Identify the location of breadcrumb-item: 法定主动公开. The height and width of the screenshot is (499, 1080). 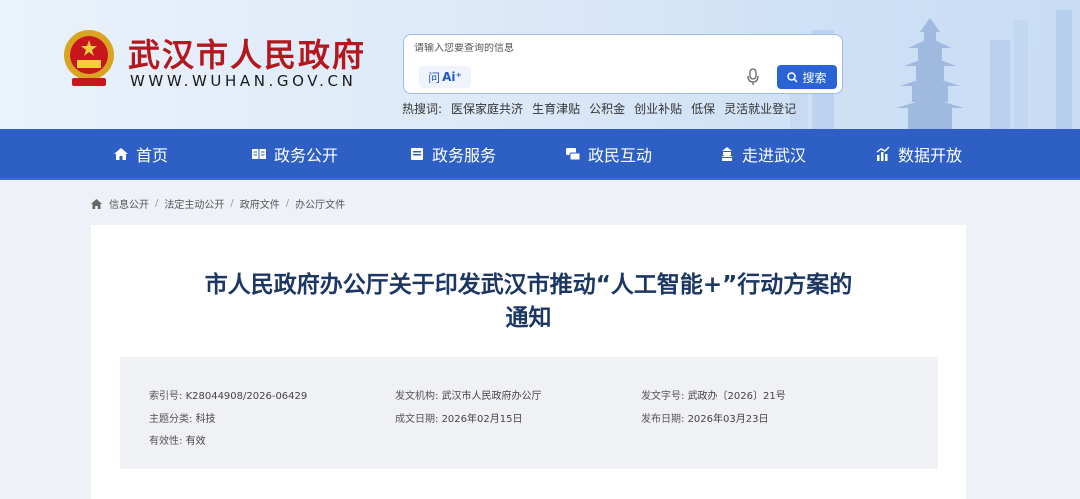
(194, 203).